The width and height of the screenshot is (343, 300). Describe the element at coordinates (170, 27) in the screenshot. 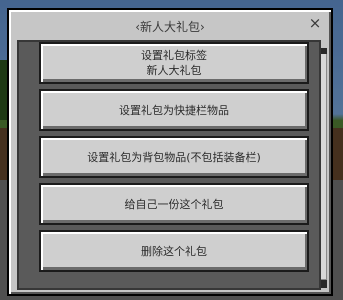

I see `dialog-title: ‹新人大礼包›` at that location.